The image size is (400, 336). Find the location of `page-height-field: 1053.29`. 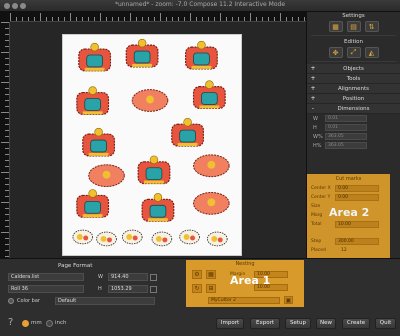

page-height-field: 1053.29 is located at coordinates (128, 289).